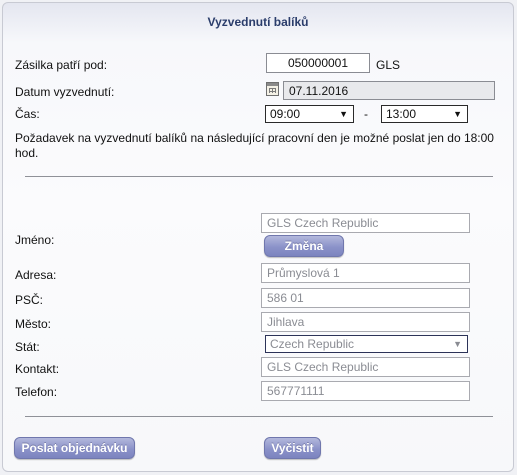 This screenshot has height=475, width=517. What do you see at coordinates (33, 324) in the screenshot?
I see `city-label: Město:` at bounding box center [33, 324].